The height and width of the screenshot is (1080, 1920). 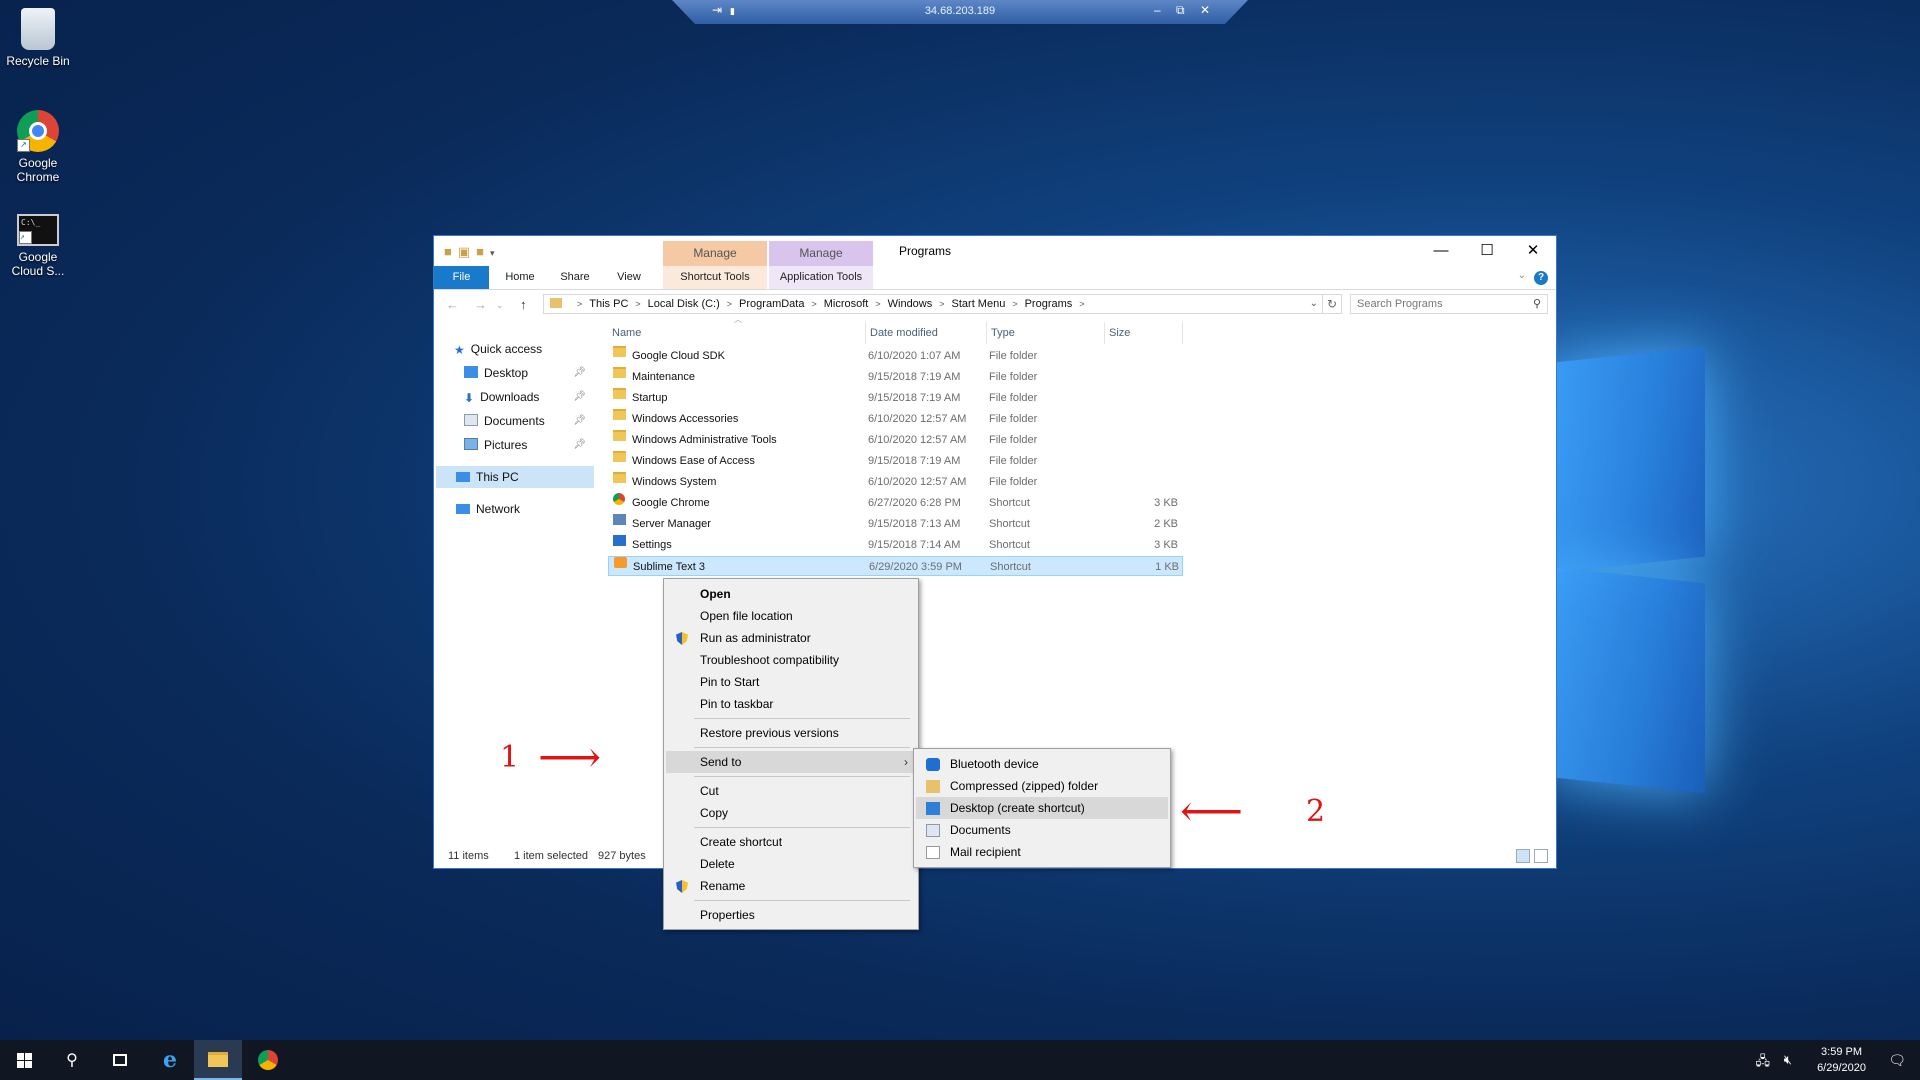 What do you see at coordinates (979, 304) in the screenshot?
I see `breadcrumb-start-menu: Start Menu` at bounding box center [979, 304].